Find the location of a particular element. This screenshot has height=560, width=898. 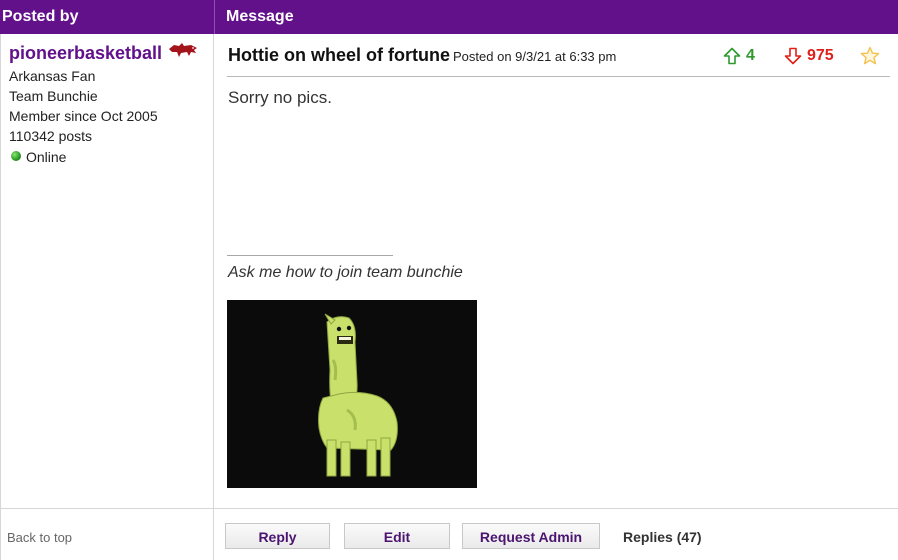

favorite-star-icon is located at coordinates (870, 56).